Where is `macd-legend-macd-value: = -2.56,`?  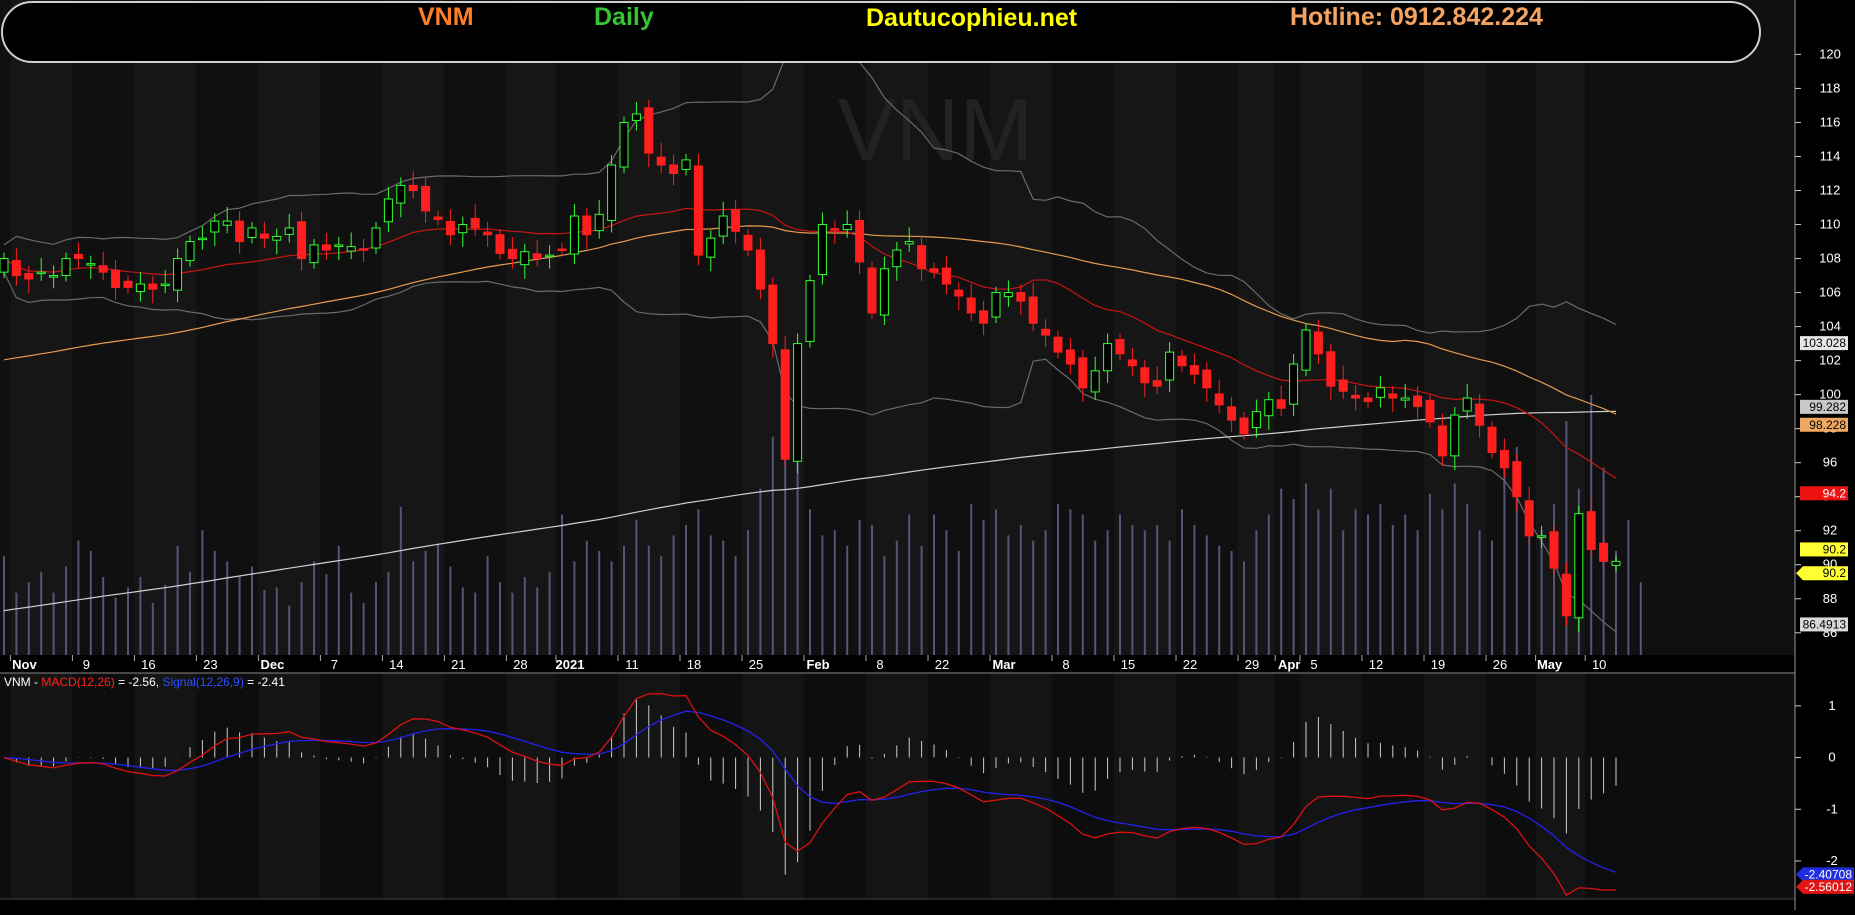 macd-legend-macd-value: = -2.56, is located at coordinates (138, 682).